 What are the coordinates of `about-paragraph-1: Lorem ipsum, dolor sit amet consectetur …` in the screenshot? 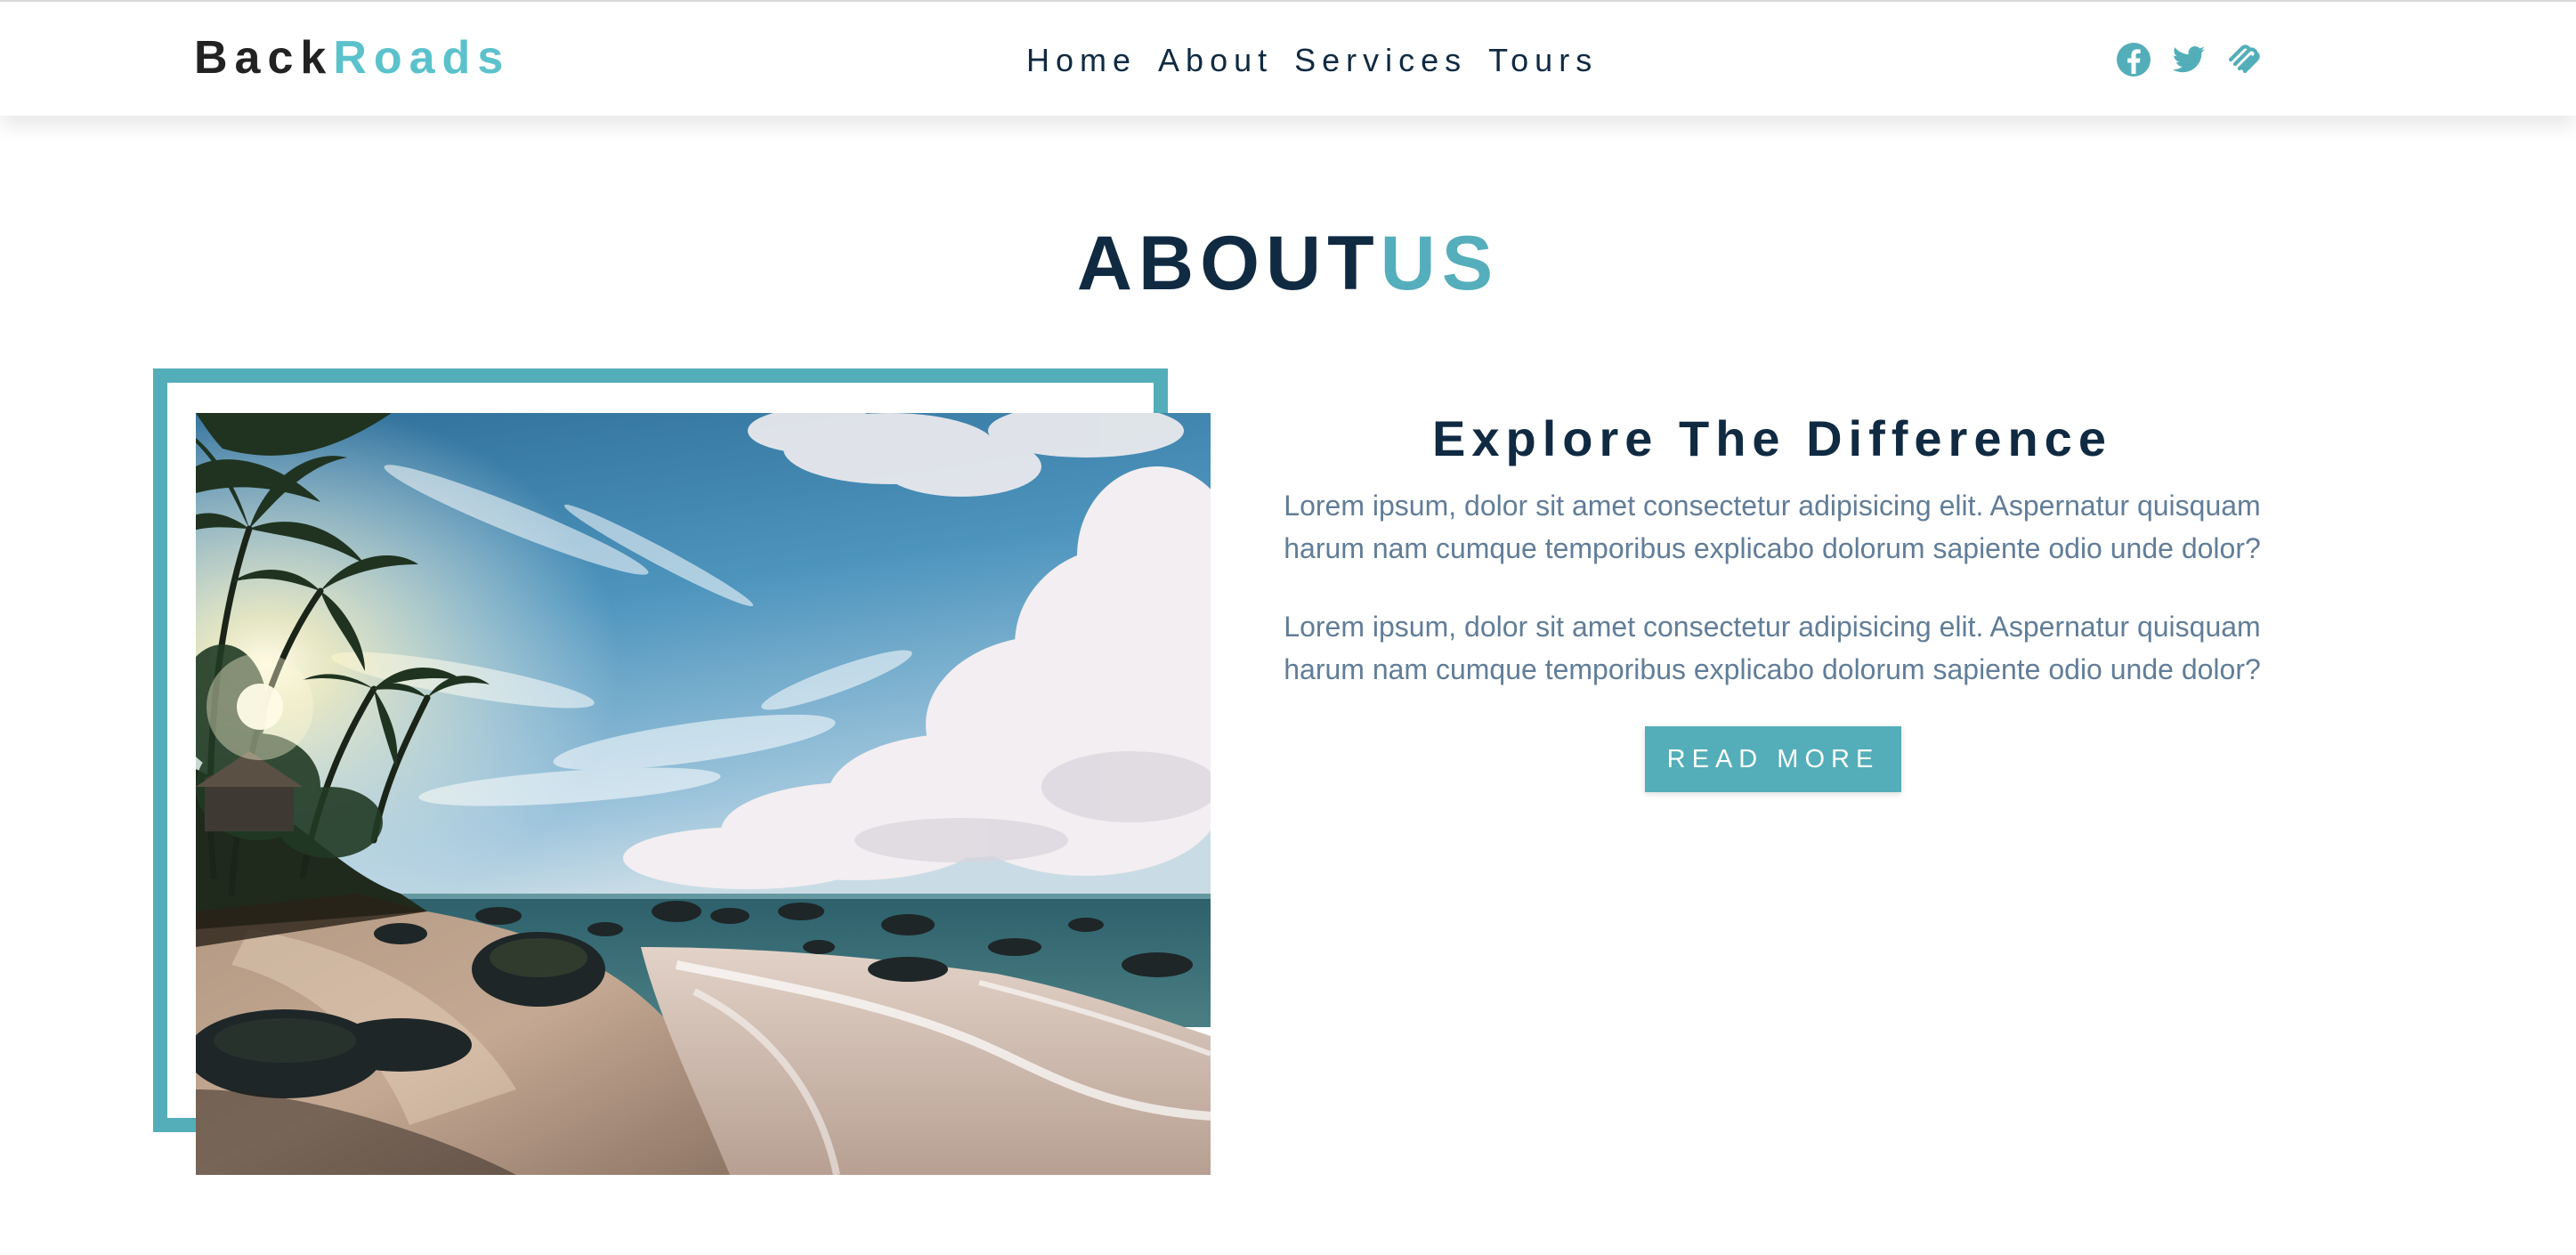 It's located at (1773, 527).